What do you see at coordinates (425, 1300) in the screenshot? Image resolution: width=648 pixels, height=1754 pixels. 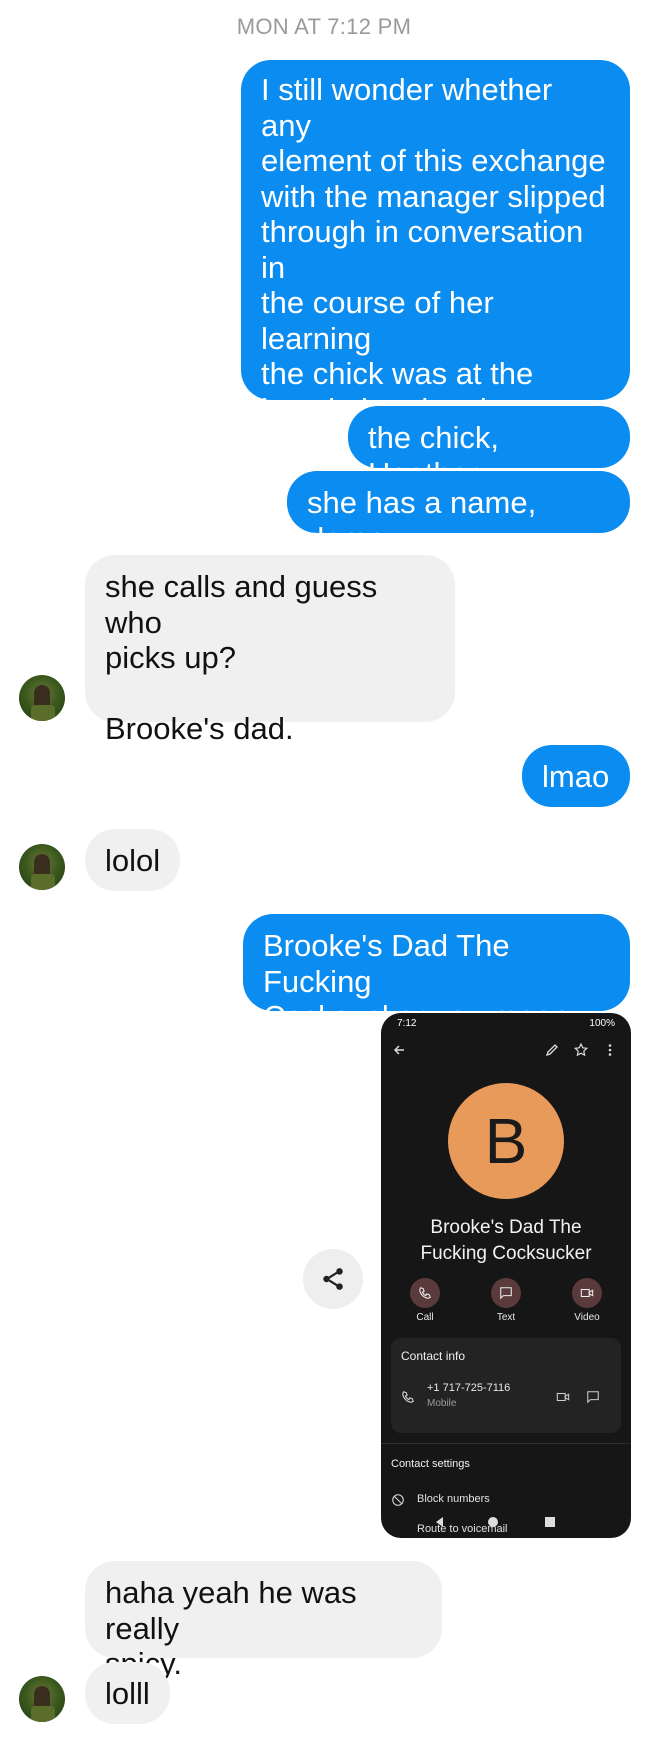 I see `call-action: Call` at bounding box center [425, 1300].